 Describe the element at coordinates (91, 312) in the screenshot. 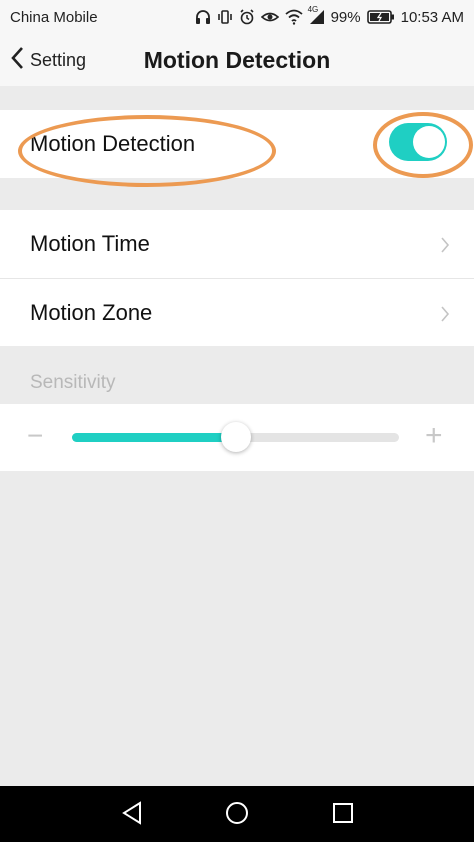

I see `motion-zone-label: Motion Zone` at that location.